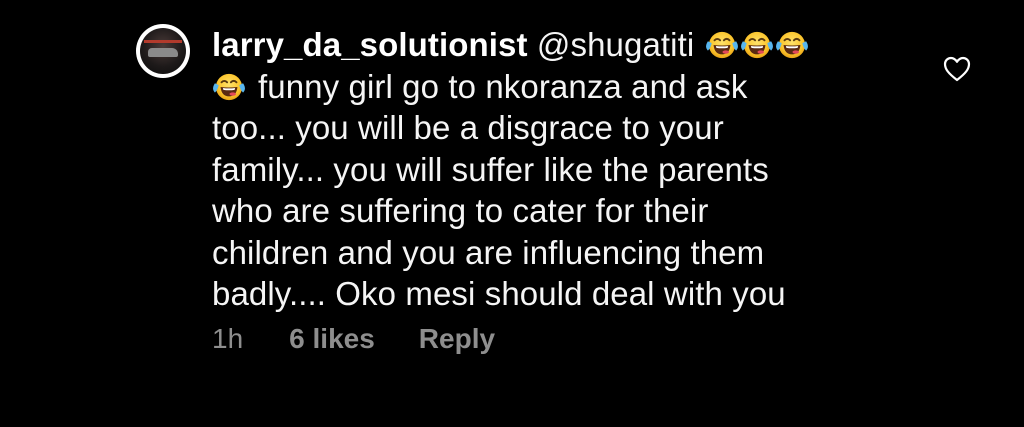 The height and width of the screenshot is (427, 1024). I want to click on comment-text-line: children and you are influencing them, so click(488, 252).